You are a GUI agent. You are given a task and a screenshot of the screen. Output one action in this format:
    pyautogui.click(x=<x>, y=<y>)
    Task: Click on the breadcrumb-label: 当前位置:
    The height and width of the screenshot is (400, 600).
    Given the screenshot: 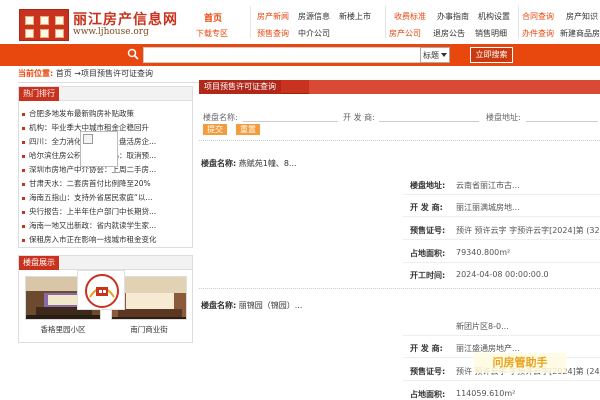 What is the action you would take?
    pyautogui.click(x=36, y=73)
    